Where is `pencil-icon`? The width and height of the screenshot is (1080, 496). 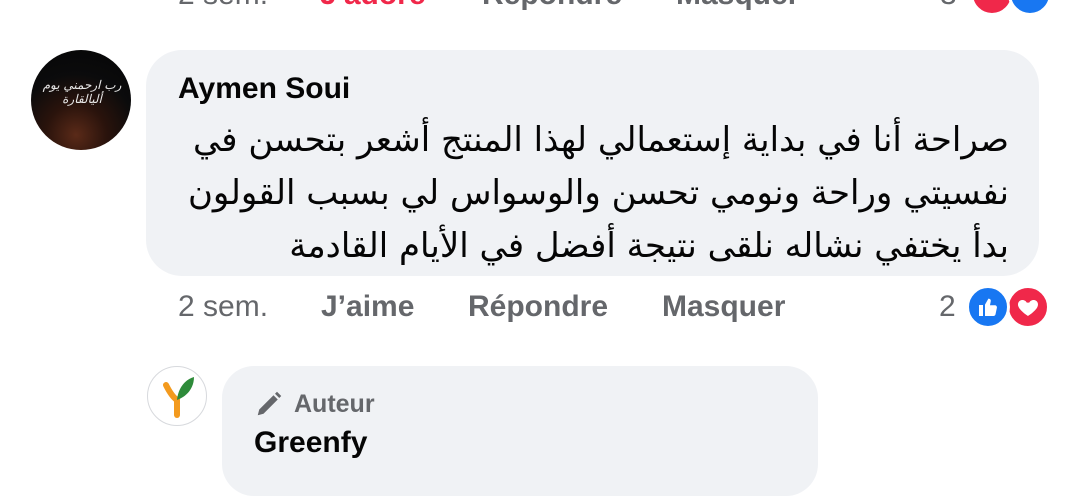
pencil-icon is located at coordinates (269, 403).